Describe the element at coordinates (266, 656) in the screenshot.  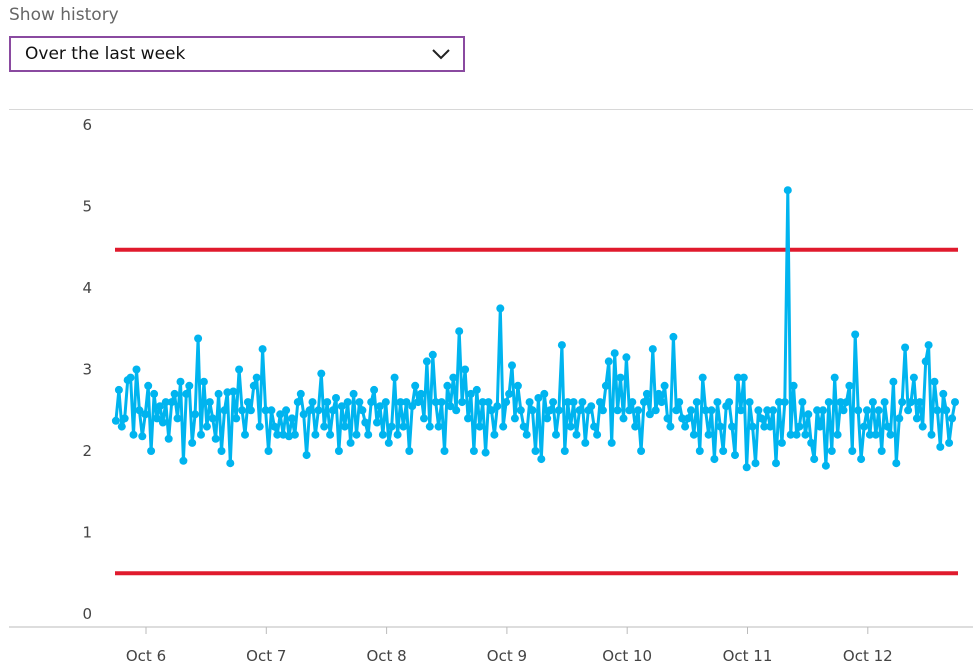
I see `x-tick-label: Oct 7` at that location.